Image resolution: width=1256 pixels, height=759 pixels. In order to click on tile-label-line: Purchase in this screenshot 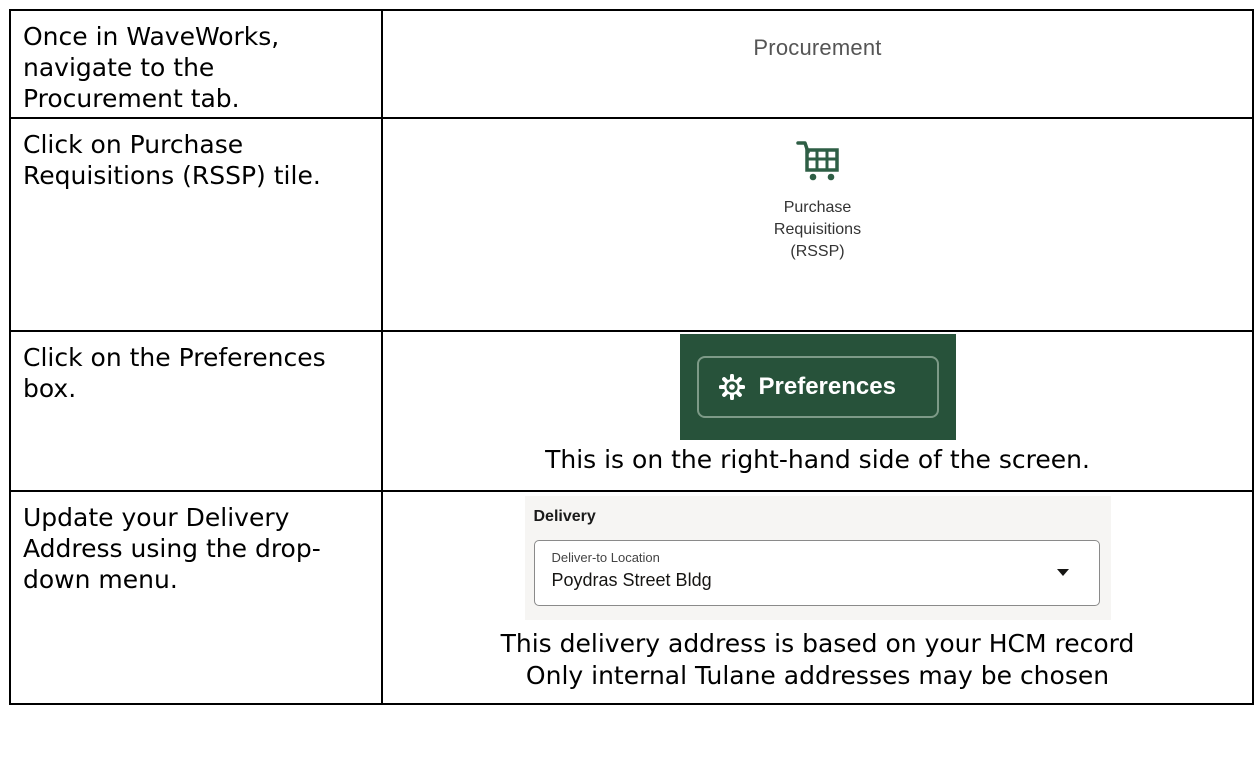, I will do `click(817, 207)`.